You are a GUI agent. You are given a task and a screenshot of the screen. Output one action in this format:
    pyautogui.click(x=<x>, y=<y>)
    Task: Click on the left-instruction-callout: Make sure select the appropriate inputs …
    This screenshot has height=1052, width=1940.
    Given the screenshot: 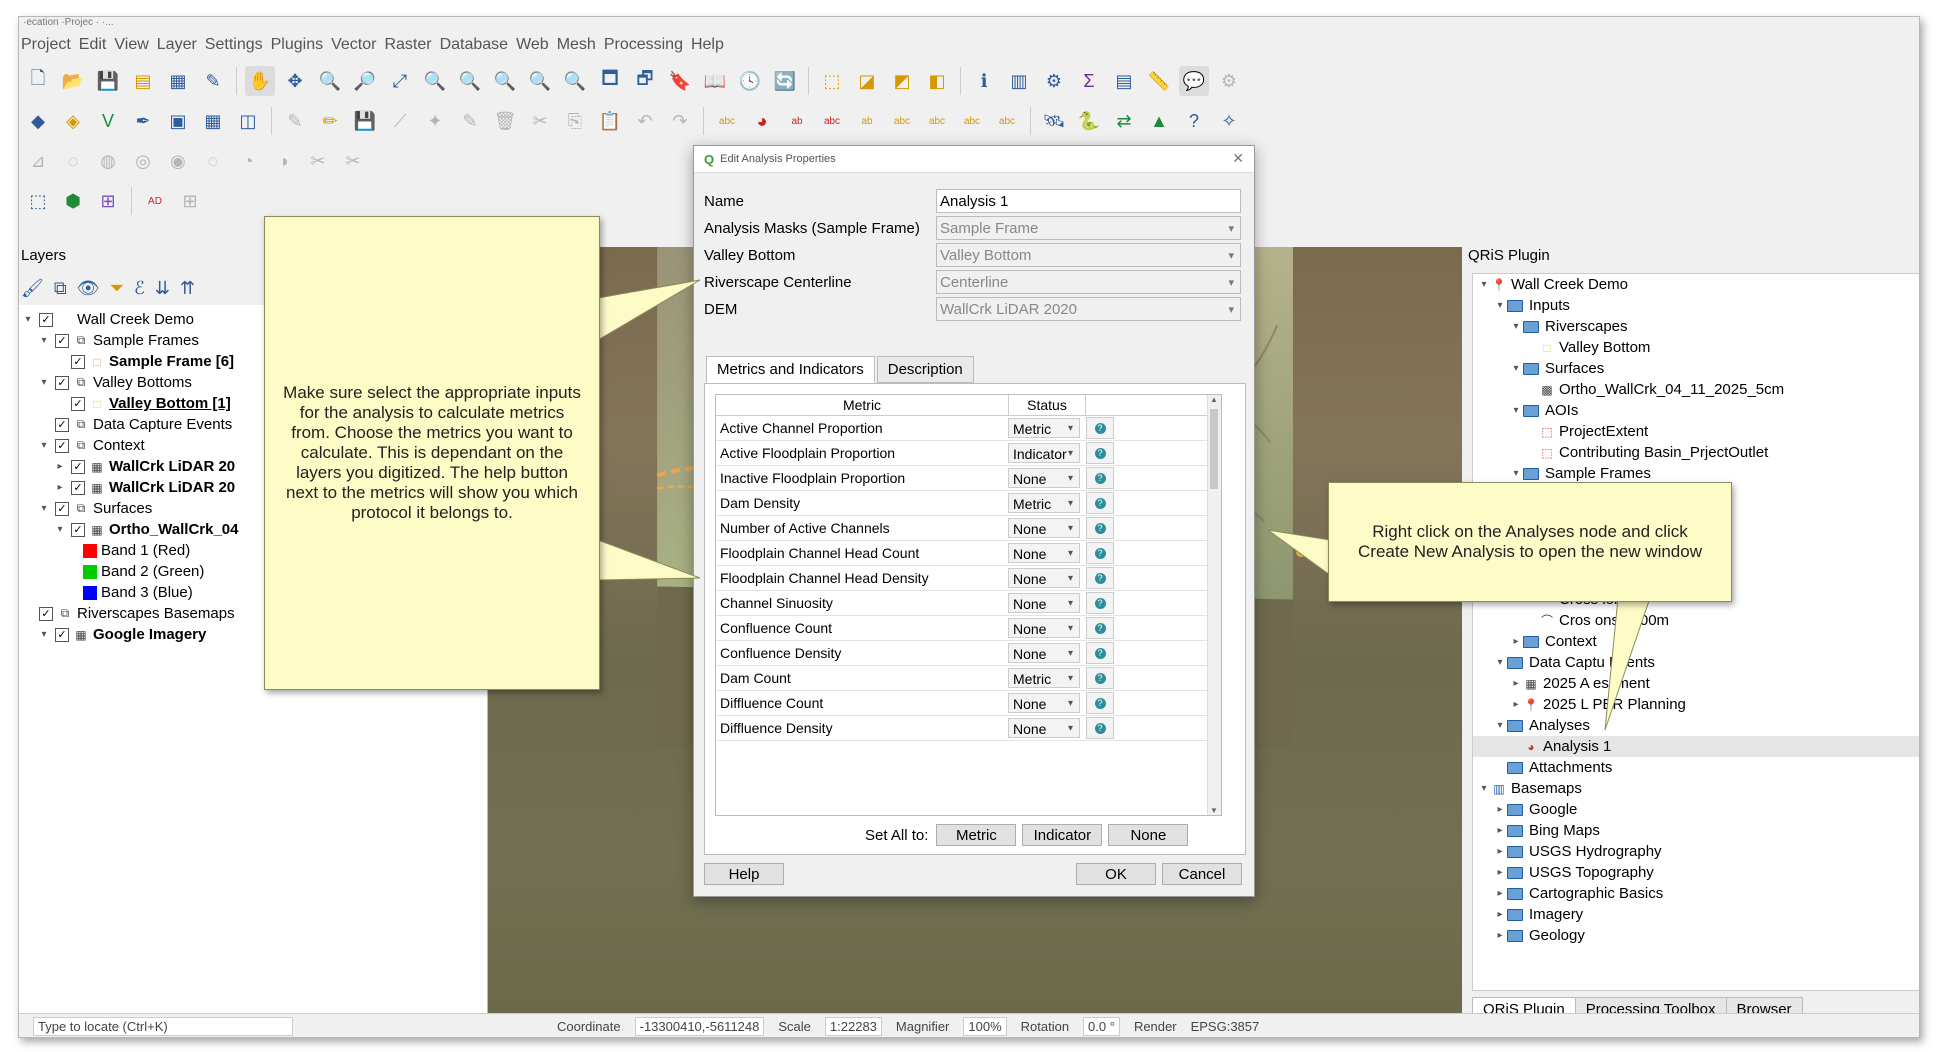 What is the action you would take?
    pyautogui.click(x=432, y=453)
    